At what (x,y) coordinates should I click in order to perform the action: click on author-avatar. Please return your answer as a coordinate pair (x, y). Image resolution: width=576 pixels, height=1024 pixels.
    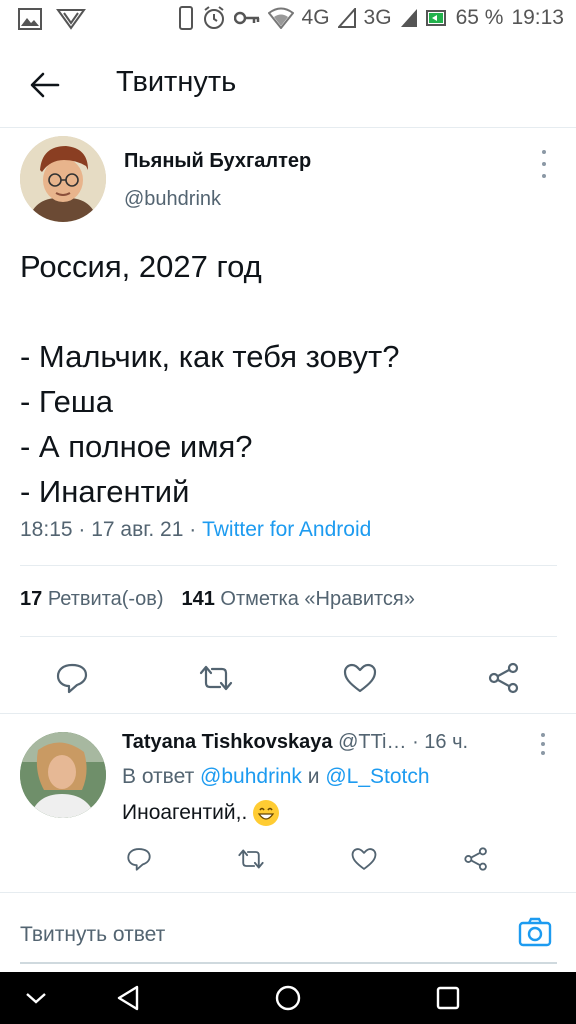
    Looking at the image, I should click on (63, 179).